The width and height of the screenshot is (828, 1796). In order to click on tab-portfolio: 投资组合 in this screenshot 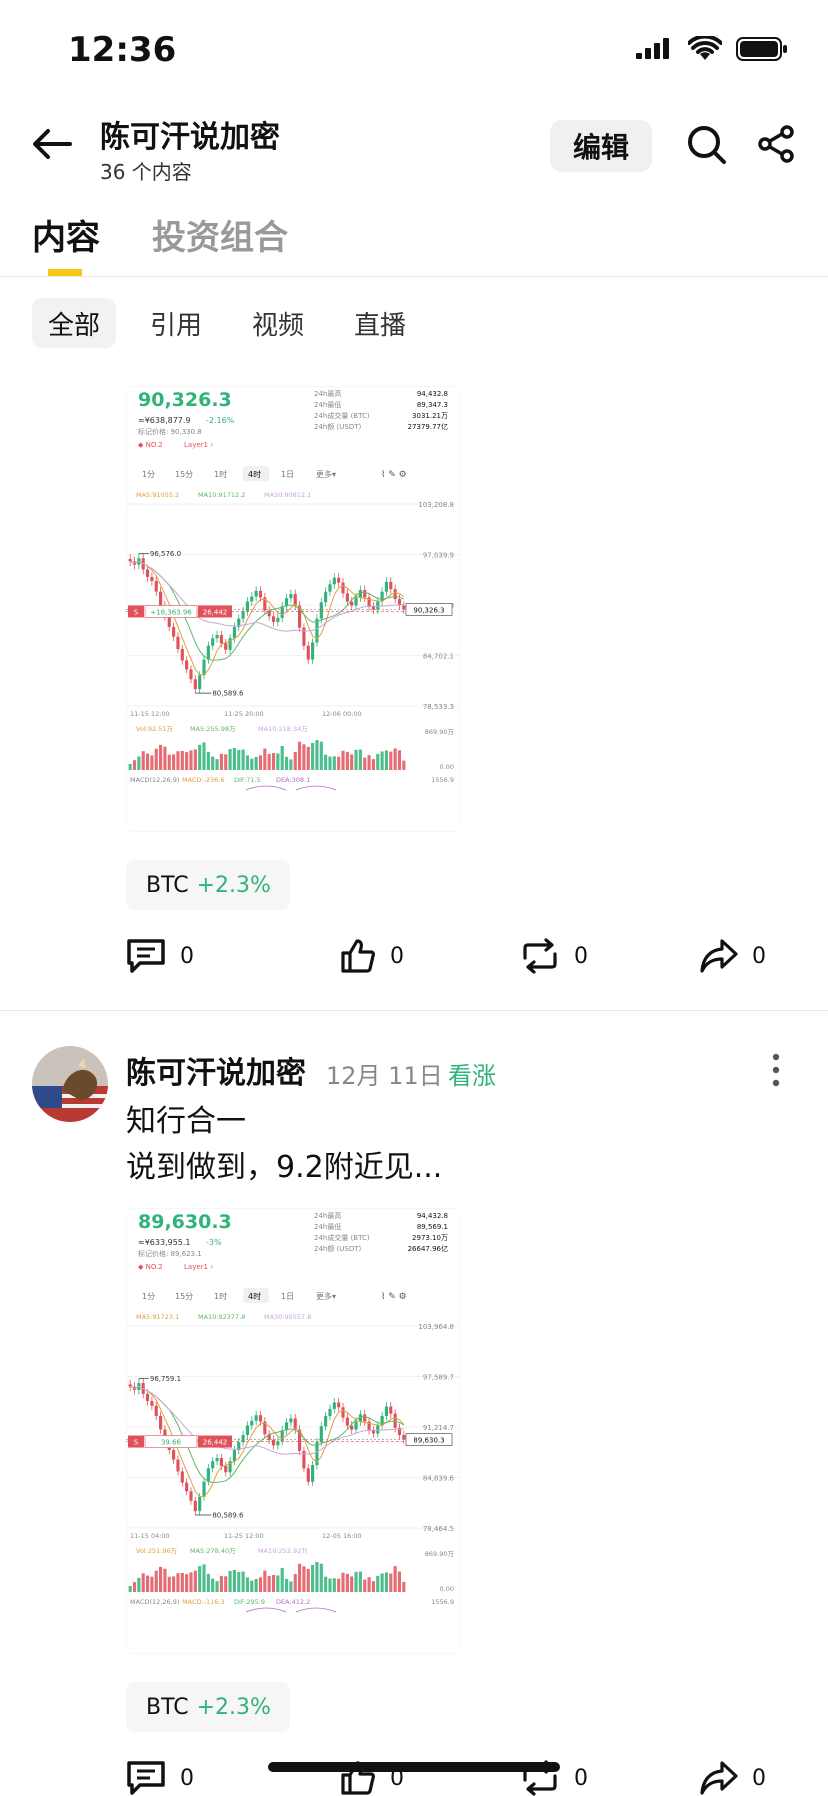, I will do `click(220, 234)`.